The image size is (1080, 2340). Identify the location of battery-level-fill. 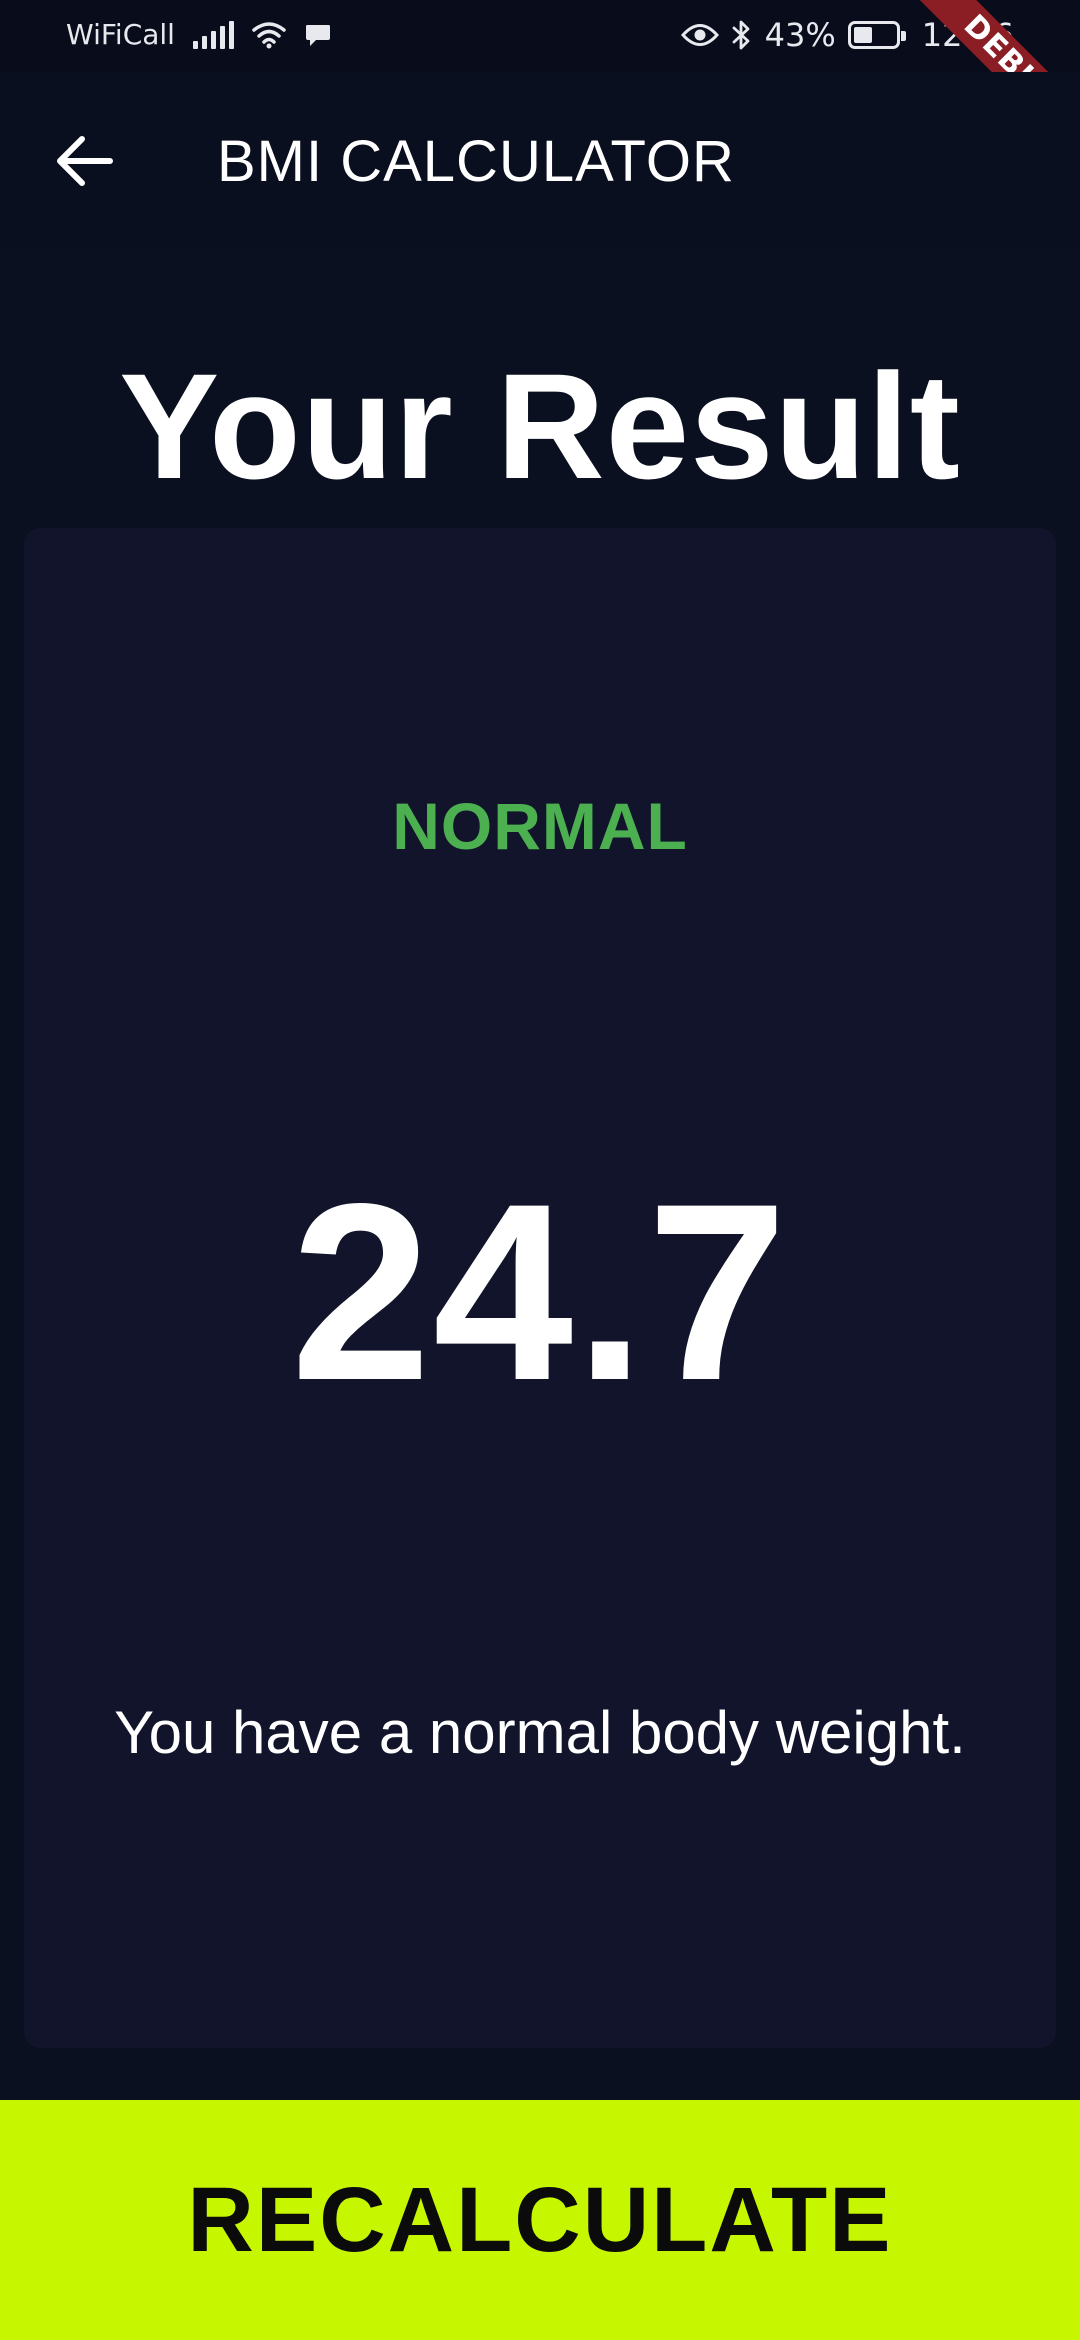
(862, 35).